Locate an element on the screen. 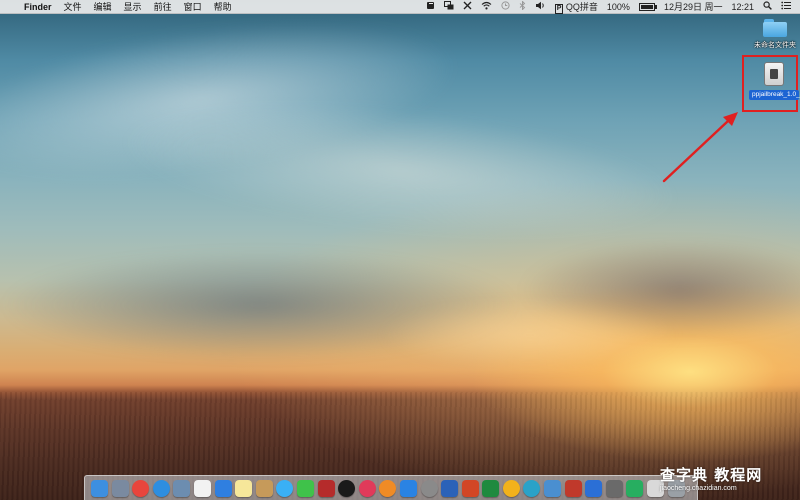 The image size is (800, 500). outlook-icon is located at coordinates (511, 488).